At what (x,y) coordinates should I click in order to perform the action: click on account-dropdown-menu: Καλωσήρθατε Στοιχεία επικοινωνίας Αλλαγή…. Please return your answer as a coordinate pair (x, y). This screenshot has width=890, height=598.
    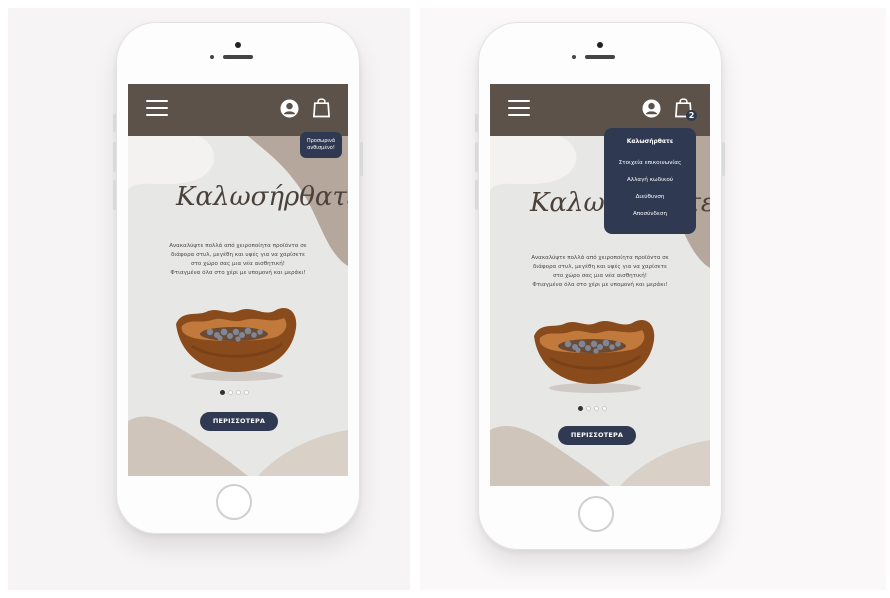
    Looking at the image, I should click on (650, 181).